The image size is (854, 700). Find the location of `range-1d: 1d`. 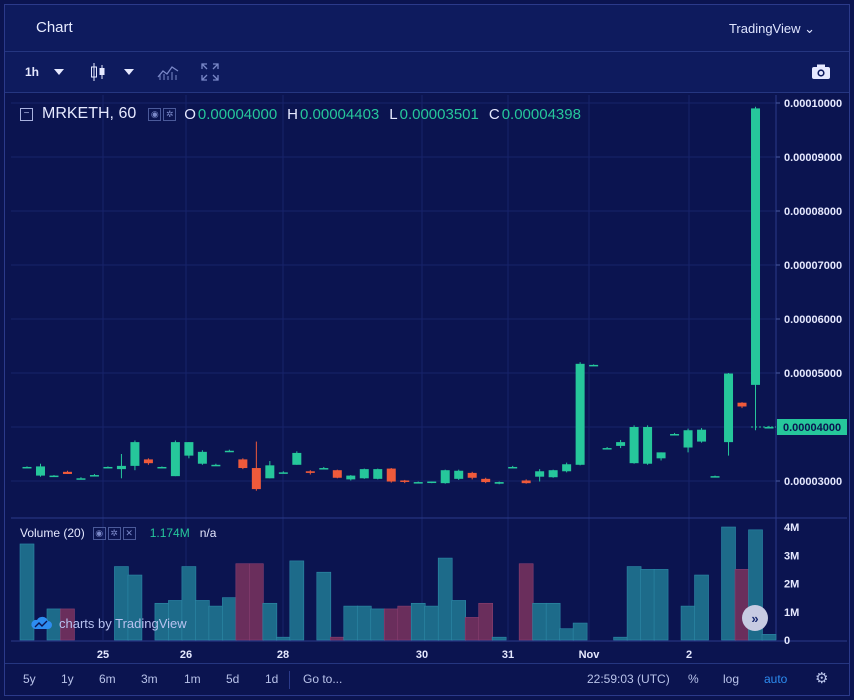

range-1d: 1d is located at coordinates (271, 679).